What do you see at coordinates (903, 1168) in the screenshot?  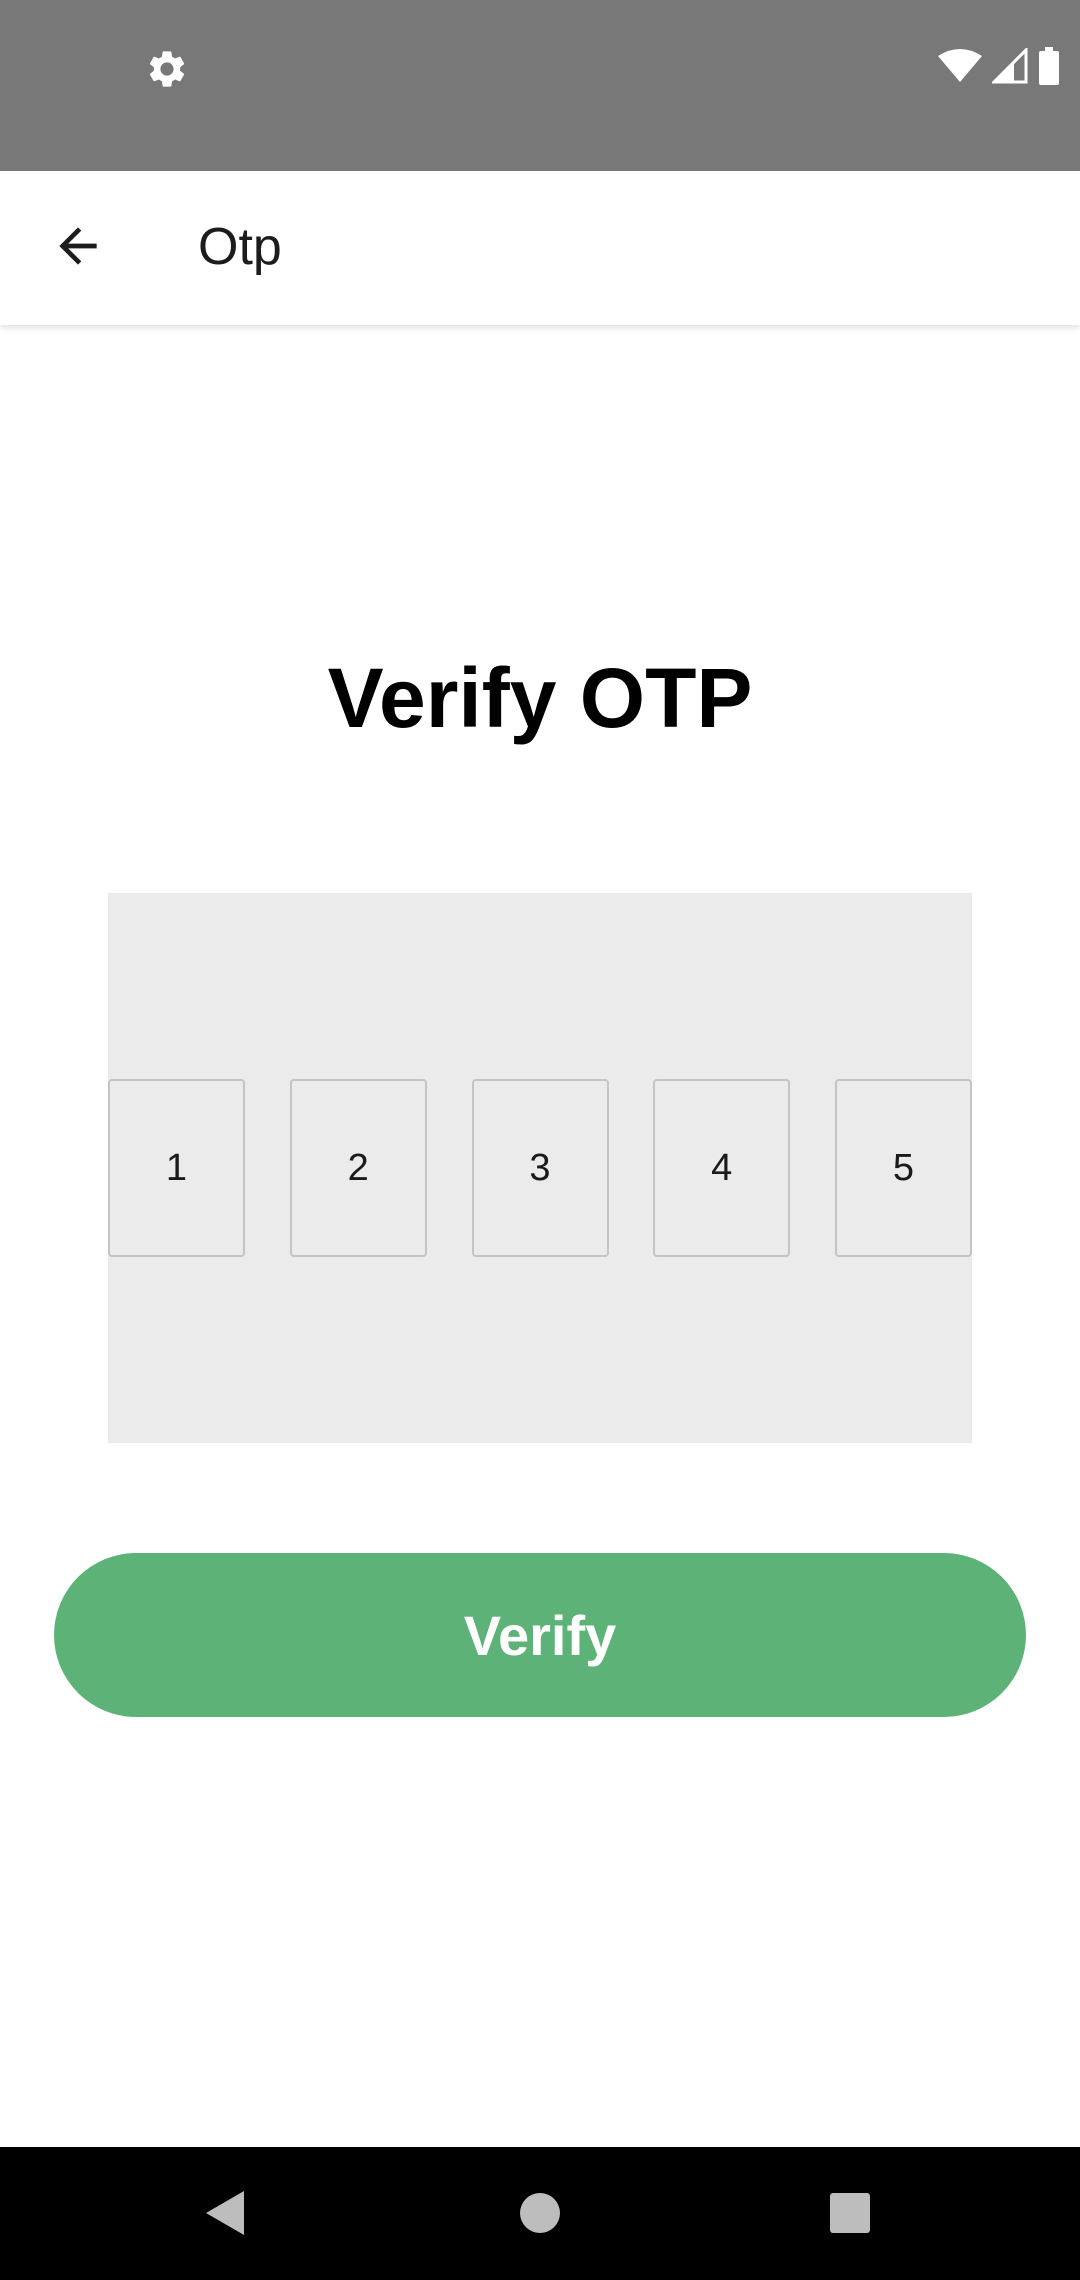 I see `otp-digit-5-input: 5` at bounding box center [903, 1168].